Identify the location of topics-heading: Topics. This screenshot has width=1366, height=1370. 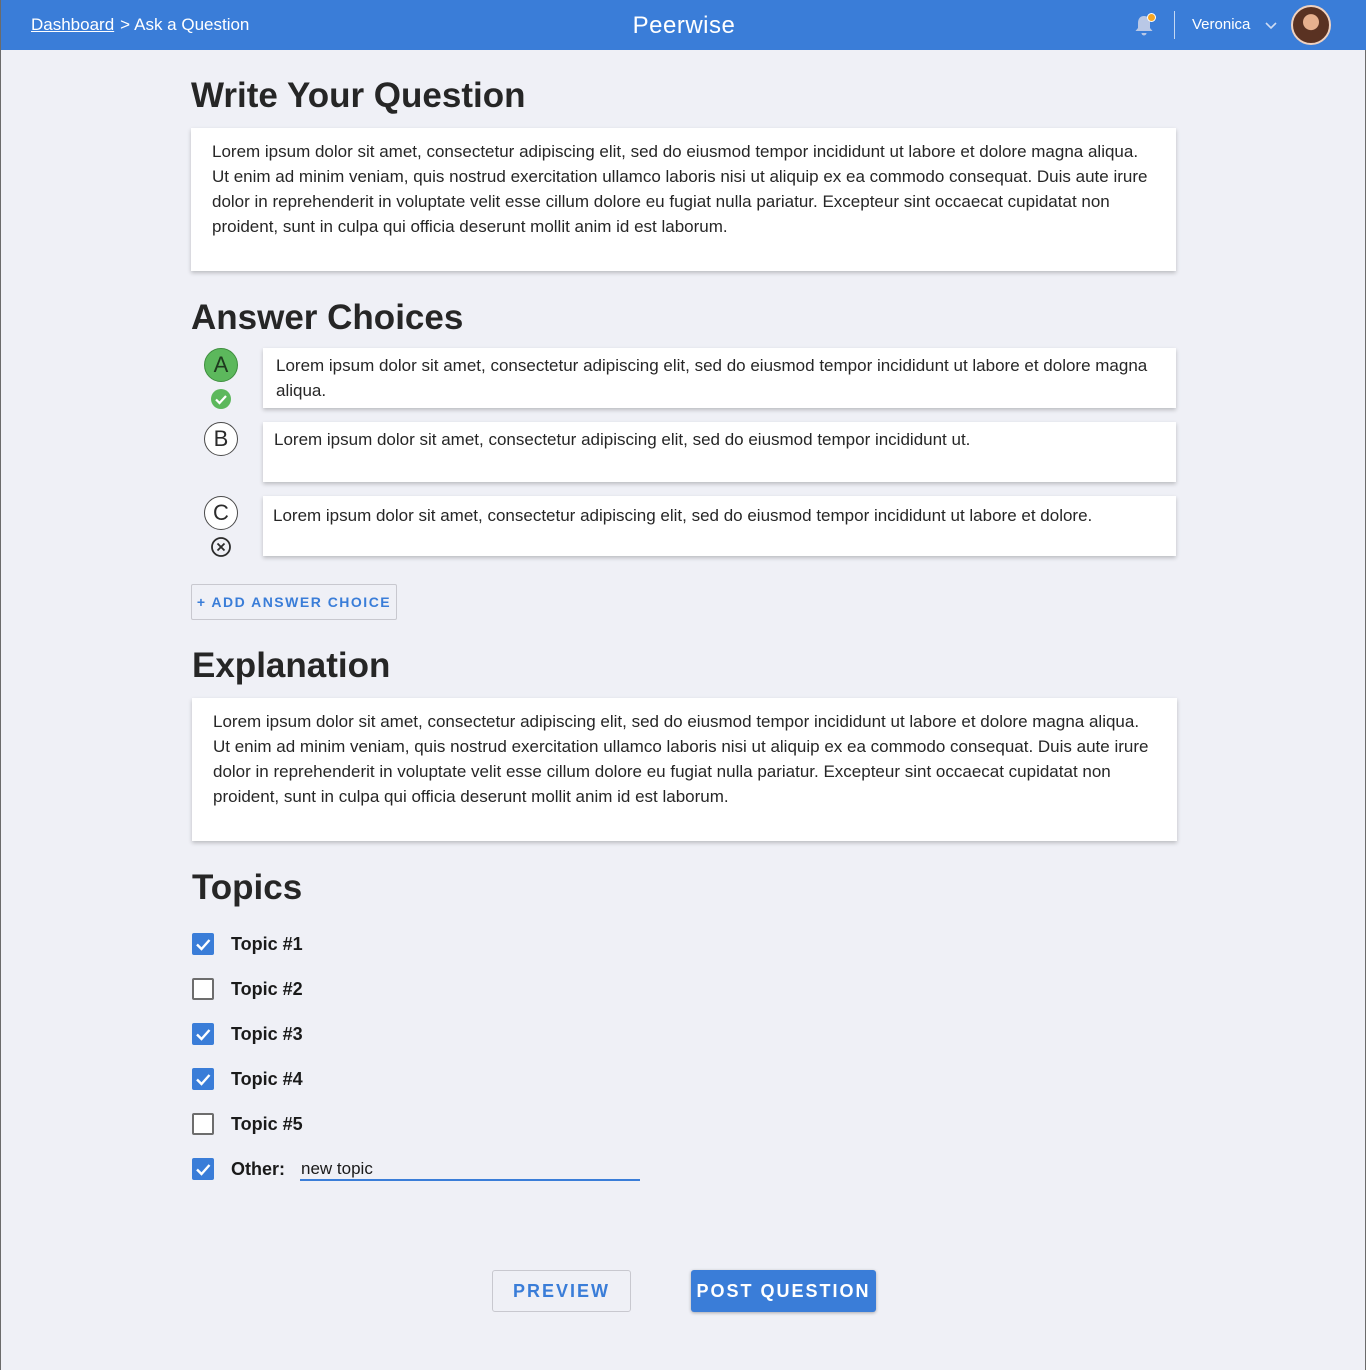
(247, 887).